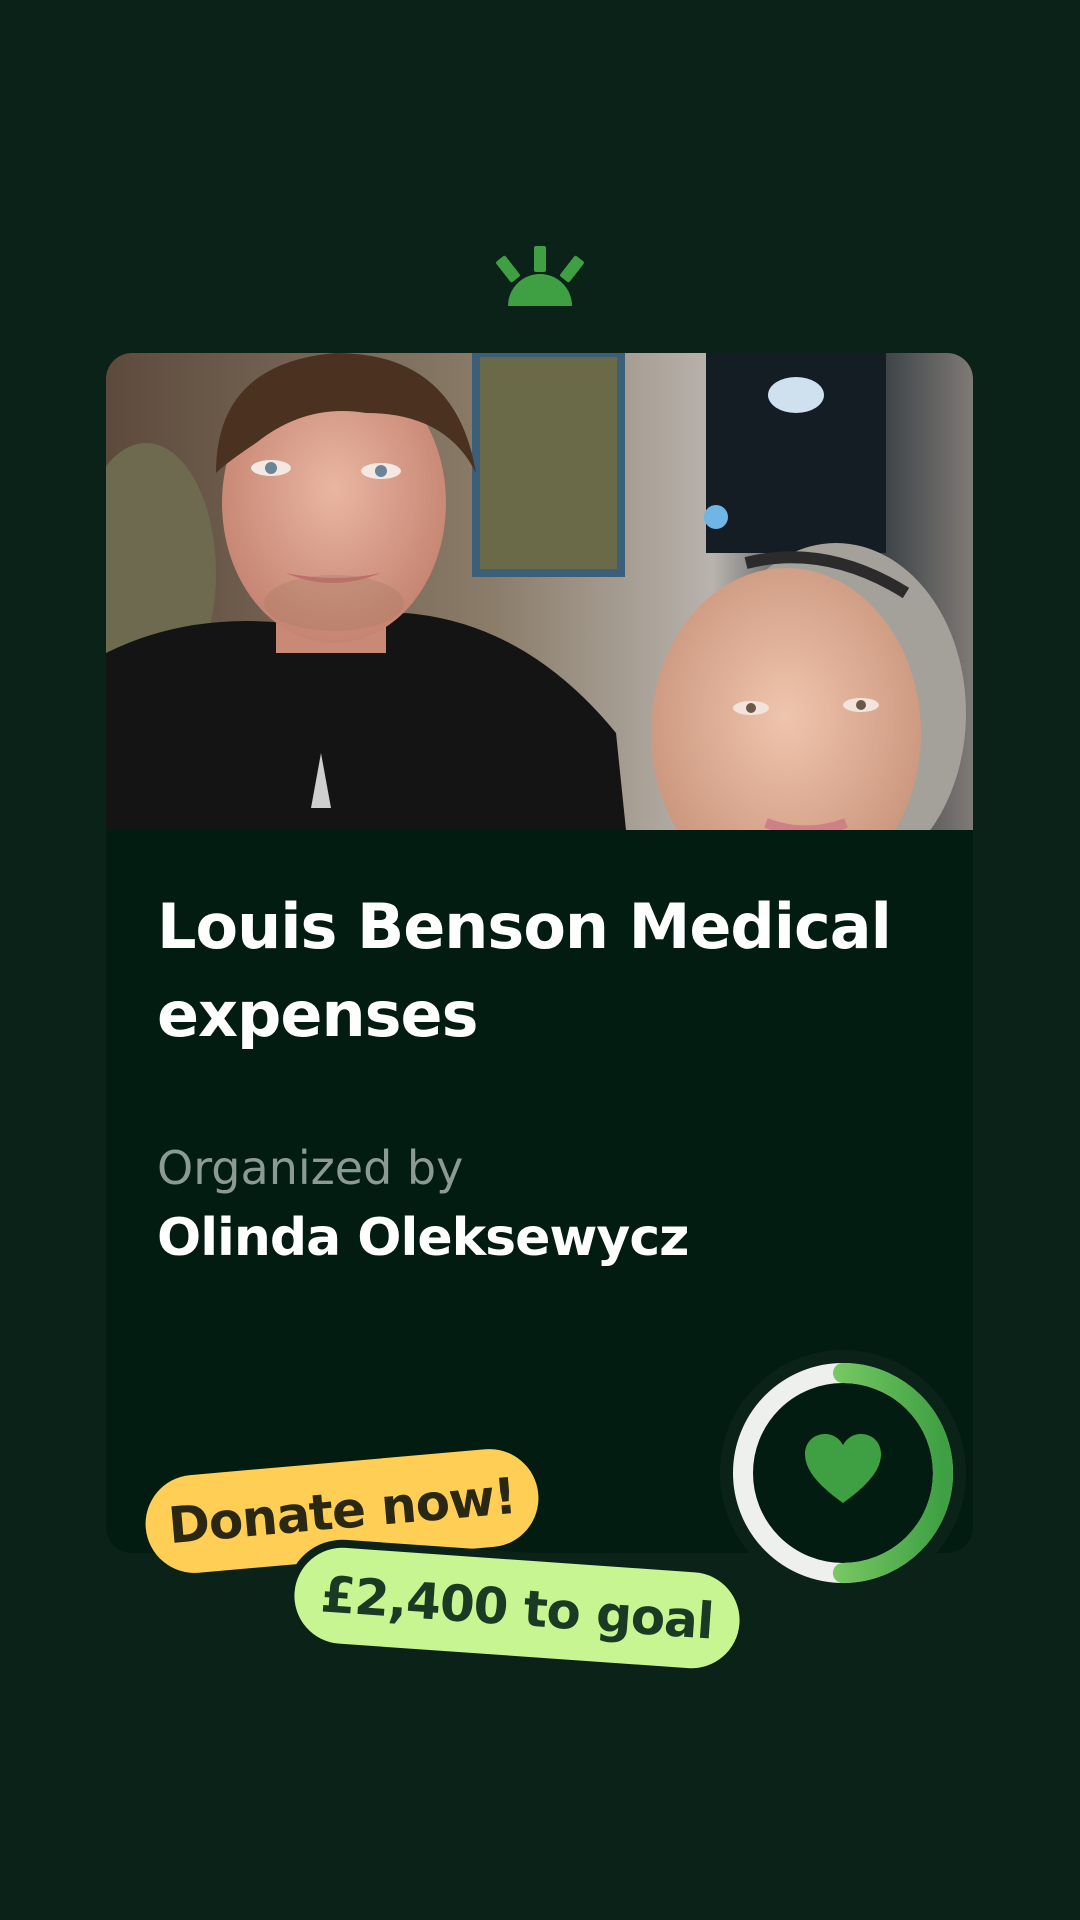 The image size is (1080, 1920). Describe the element at coordinates (540, 276) in the screenshot. I see `sunrise-logo-icon` at that location.